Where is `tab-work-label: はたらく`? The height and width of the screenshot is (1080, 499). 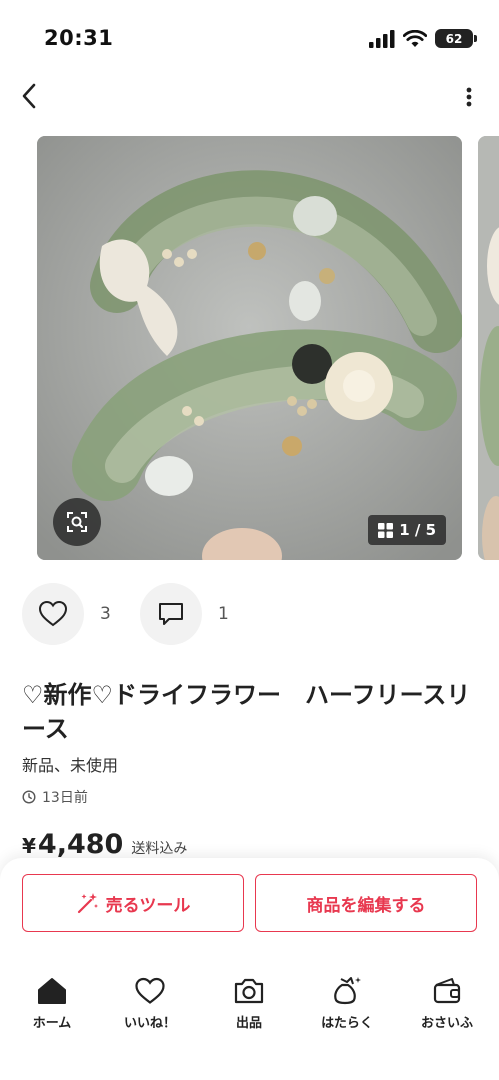
tab-work-label: はたらく is located at coordinates (347, 1023).